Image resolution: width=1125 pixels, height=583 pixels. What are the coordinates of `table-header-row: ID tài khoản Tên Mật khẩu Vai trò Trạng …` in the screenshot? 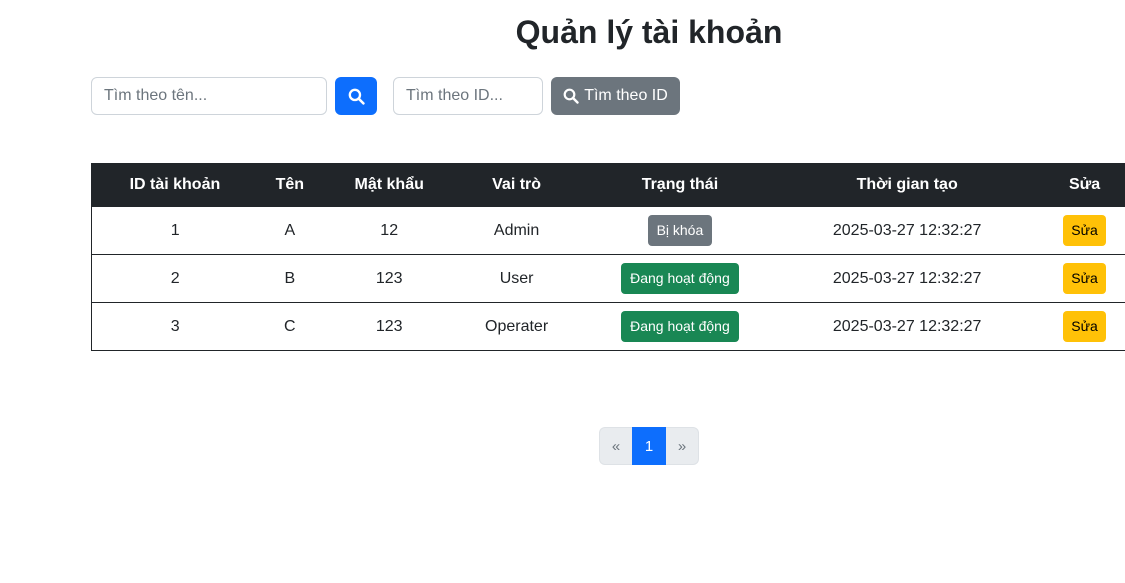 It's located at (608, 185).